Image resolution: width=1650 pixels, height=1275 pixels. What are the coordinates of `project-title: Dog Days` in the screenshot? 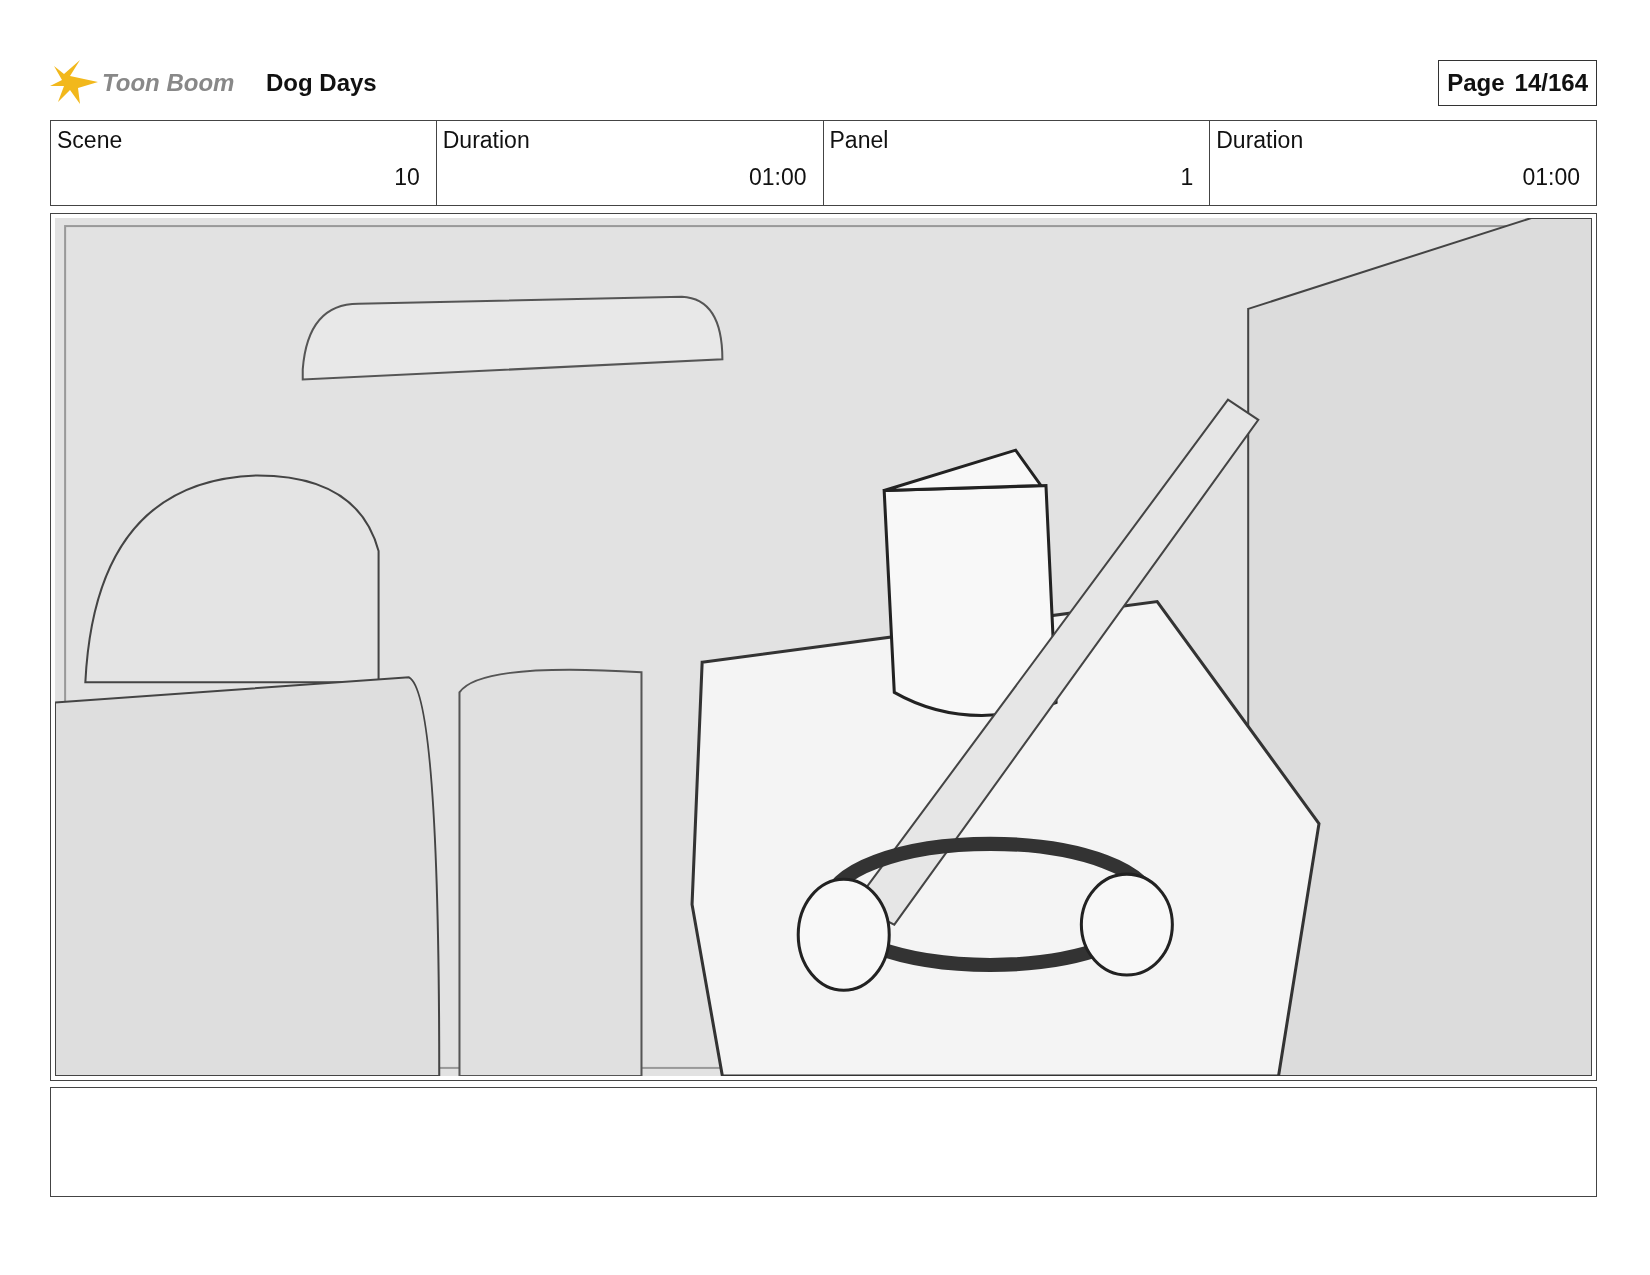 It's located at (321, 83).